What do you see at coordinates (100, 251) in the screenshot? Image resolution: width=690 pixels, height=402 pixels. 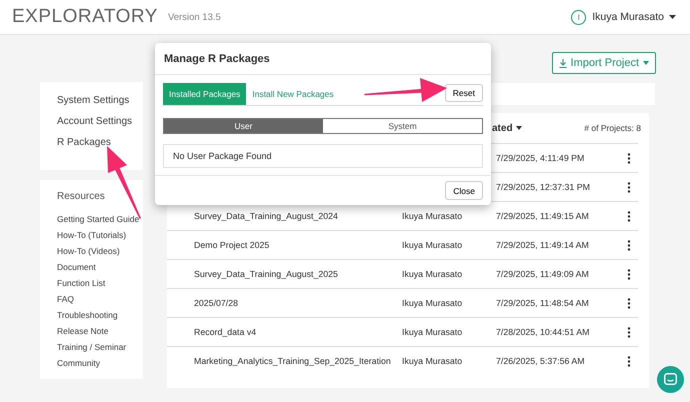 I see `resource-link: How-To (Videos)` at bounding box center [100, 251].